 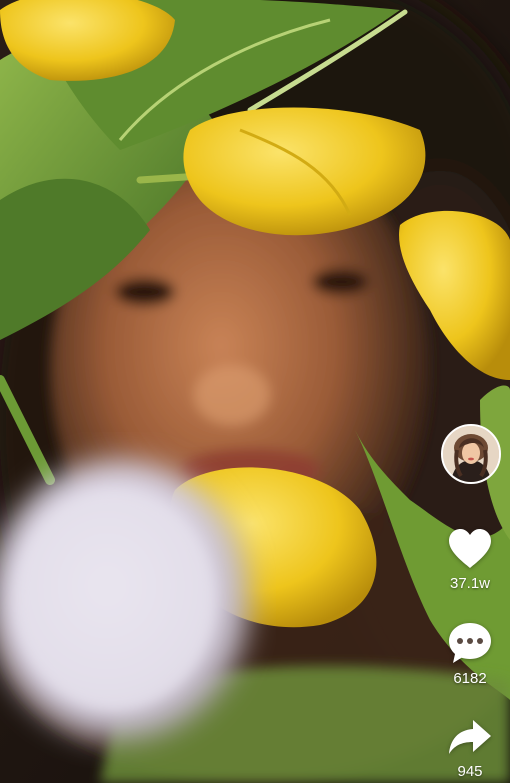 I want to click on like-count: 37.1w, so click(x=470, y=583).